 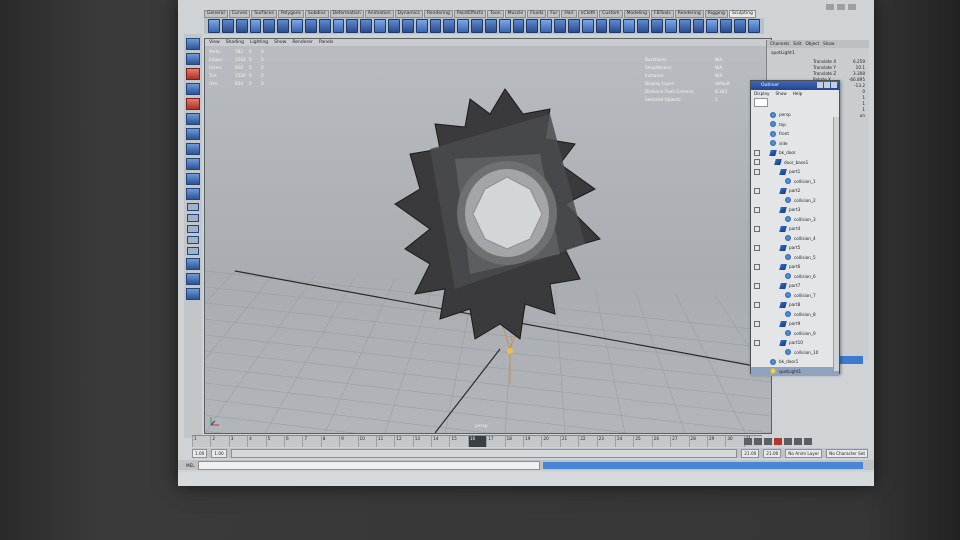 What do you see at coordinates (795, 296) in the screenshot?
I see `outliner-item: collision_7` at bounding box center [795, 296].